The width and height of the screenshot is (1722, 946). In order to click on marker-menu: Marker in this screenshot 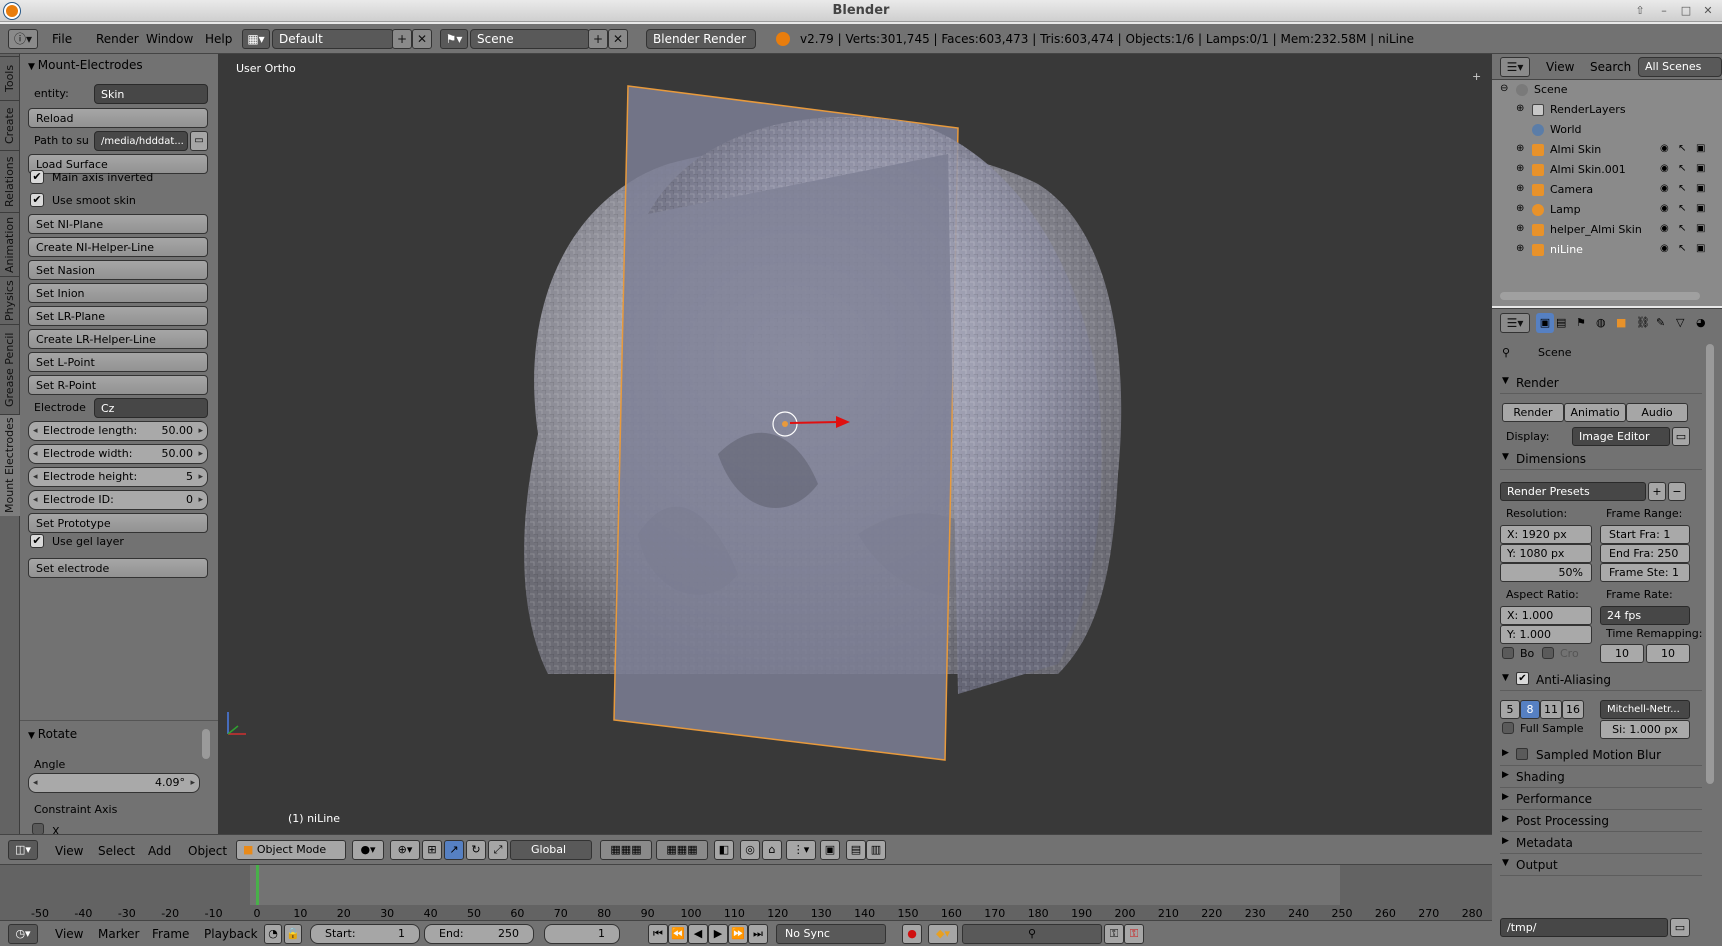, I will do `click(118, 934)`.